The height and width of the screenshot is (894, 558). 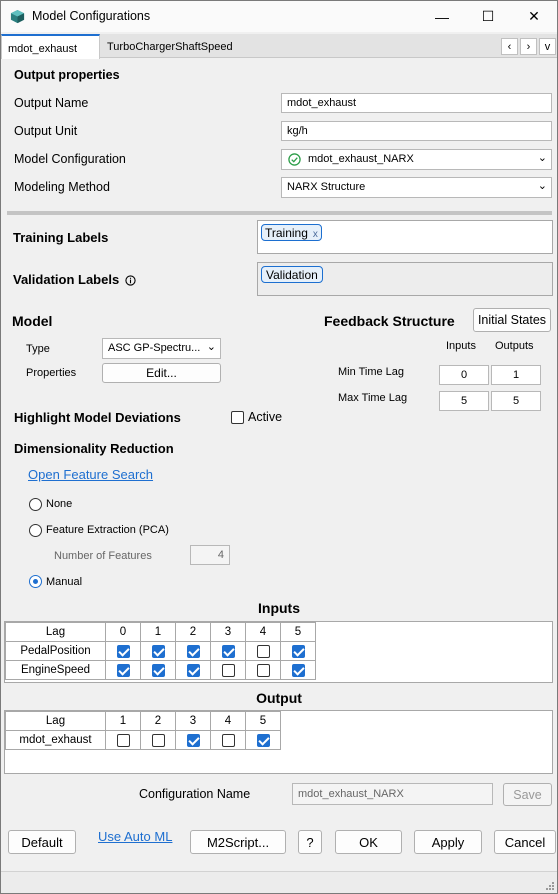 What do you see at coordinates (528, 46) in the screenshot?
I see `tab-next-button: ›` at bounding box center [528, 46].